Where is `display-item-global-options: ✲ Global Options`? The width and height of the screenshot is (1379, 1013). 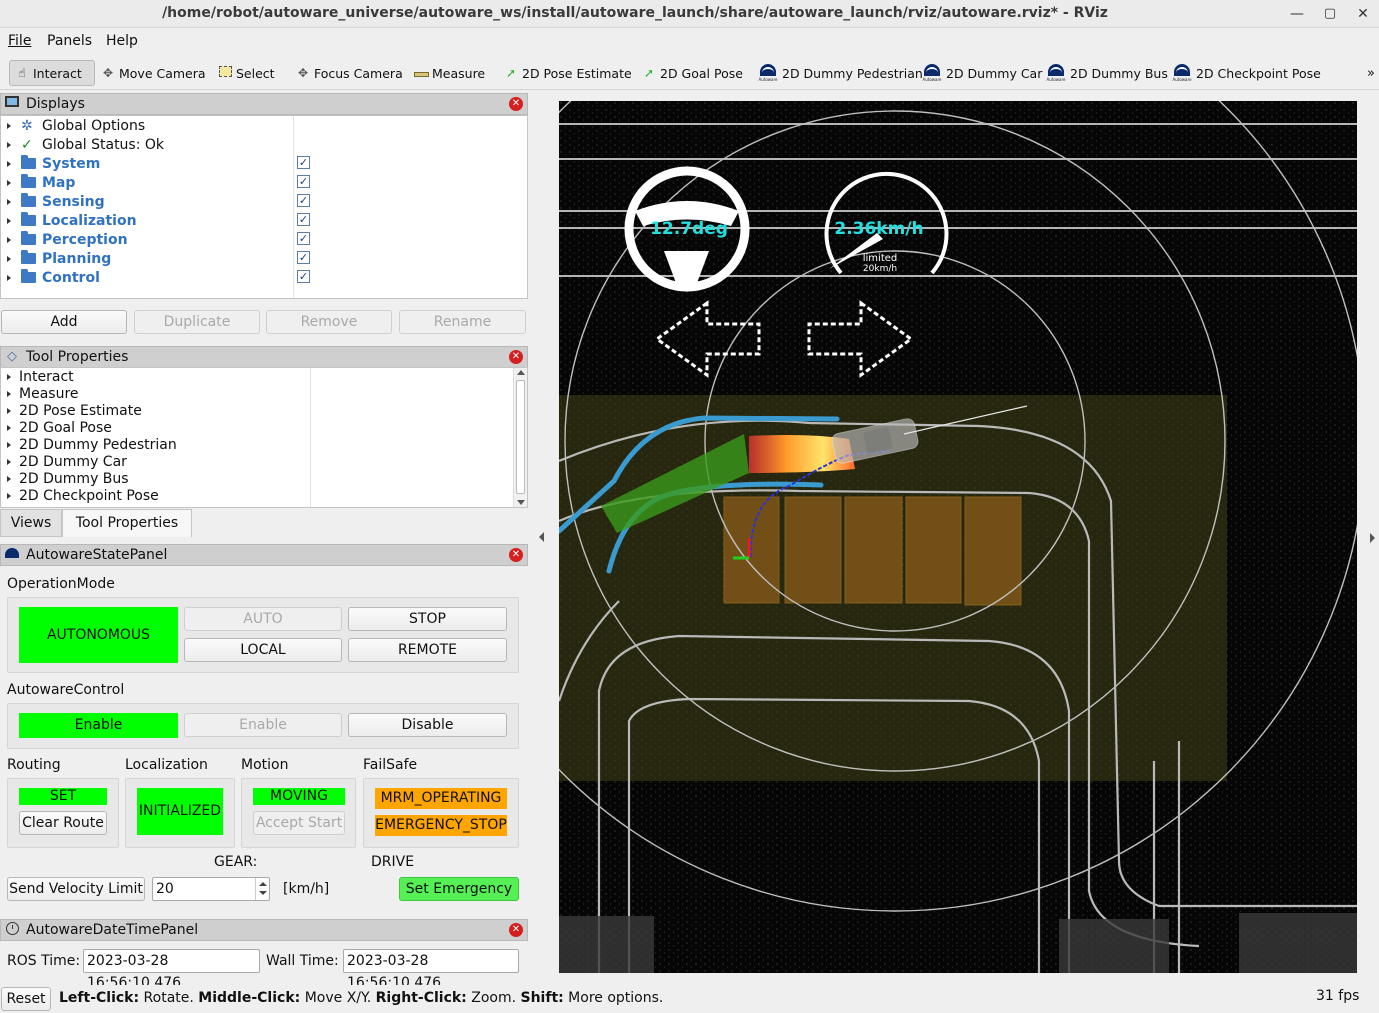
display-item-global-options: ✲ Global Options is located at coordinates (73, 125).